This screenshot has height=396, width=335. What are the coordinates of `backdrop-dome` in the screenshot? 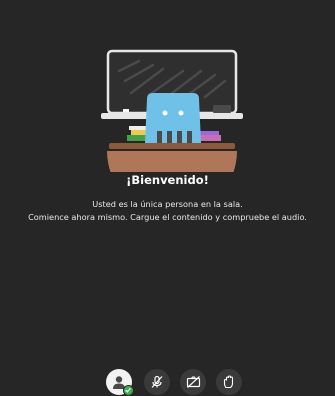 It's located at (172, 183).